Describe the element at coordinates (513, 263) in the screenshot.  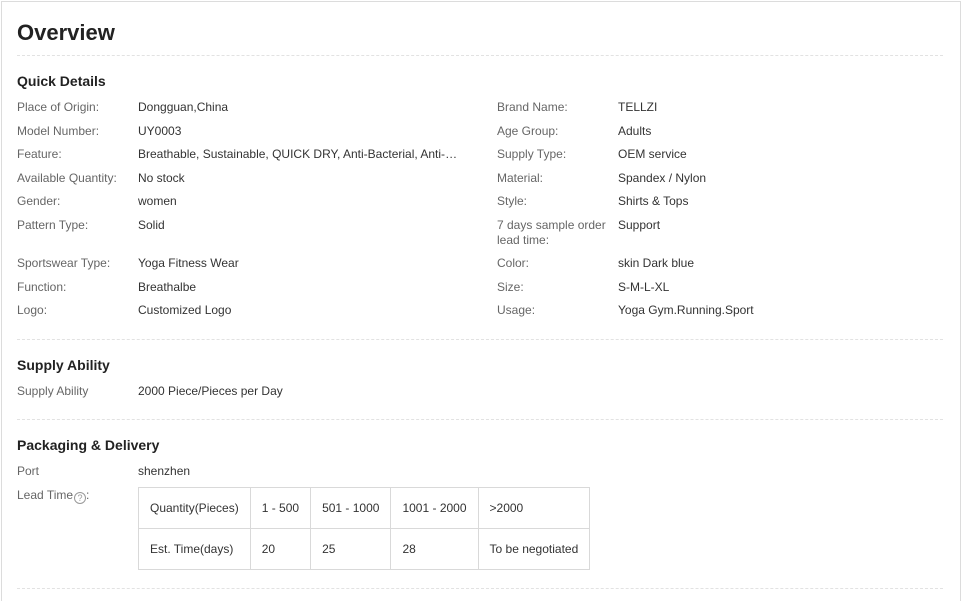
I see `detail-label: Color:` at that location.